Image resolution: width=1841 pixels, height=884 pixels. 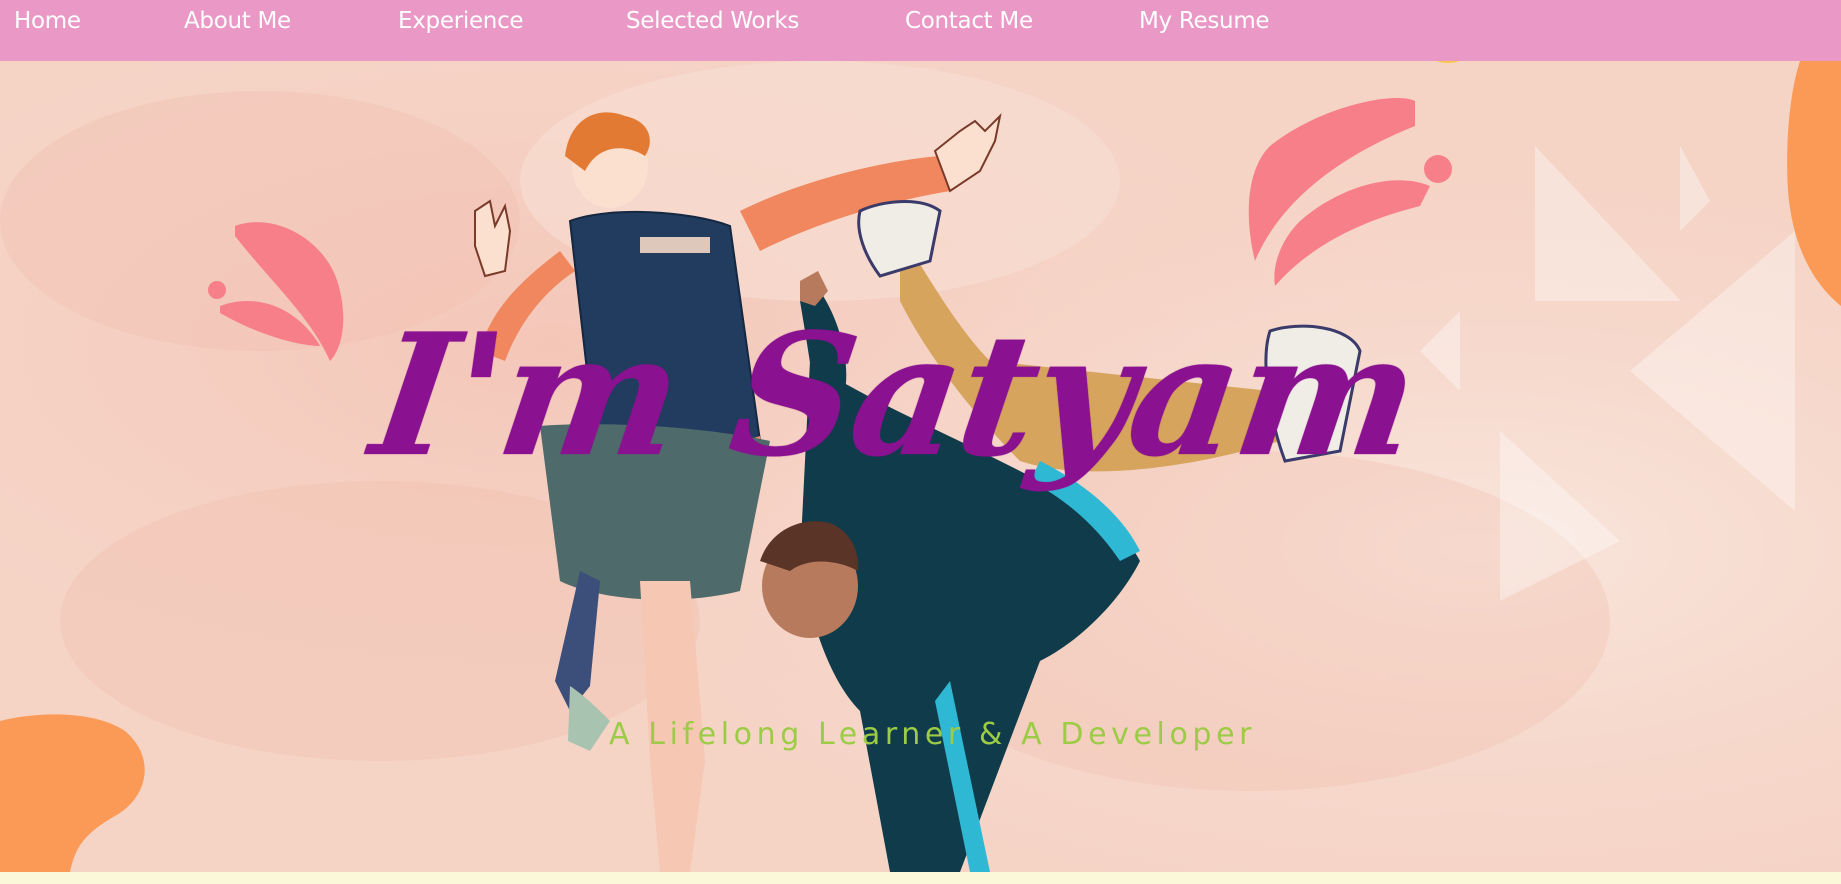 I want to click on bottom-strip, so click(x=920, y=878).